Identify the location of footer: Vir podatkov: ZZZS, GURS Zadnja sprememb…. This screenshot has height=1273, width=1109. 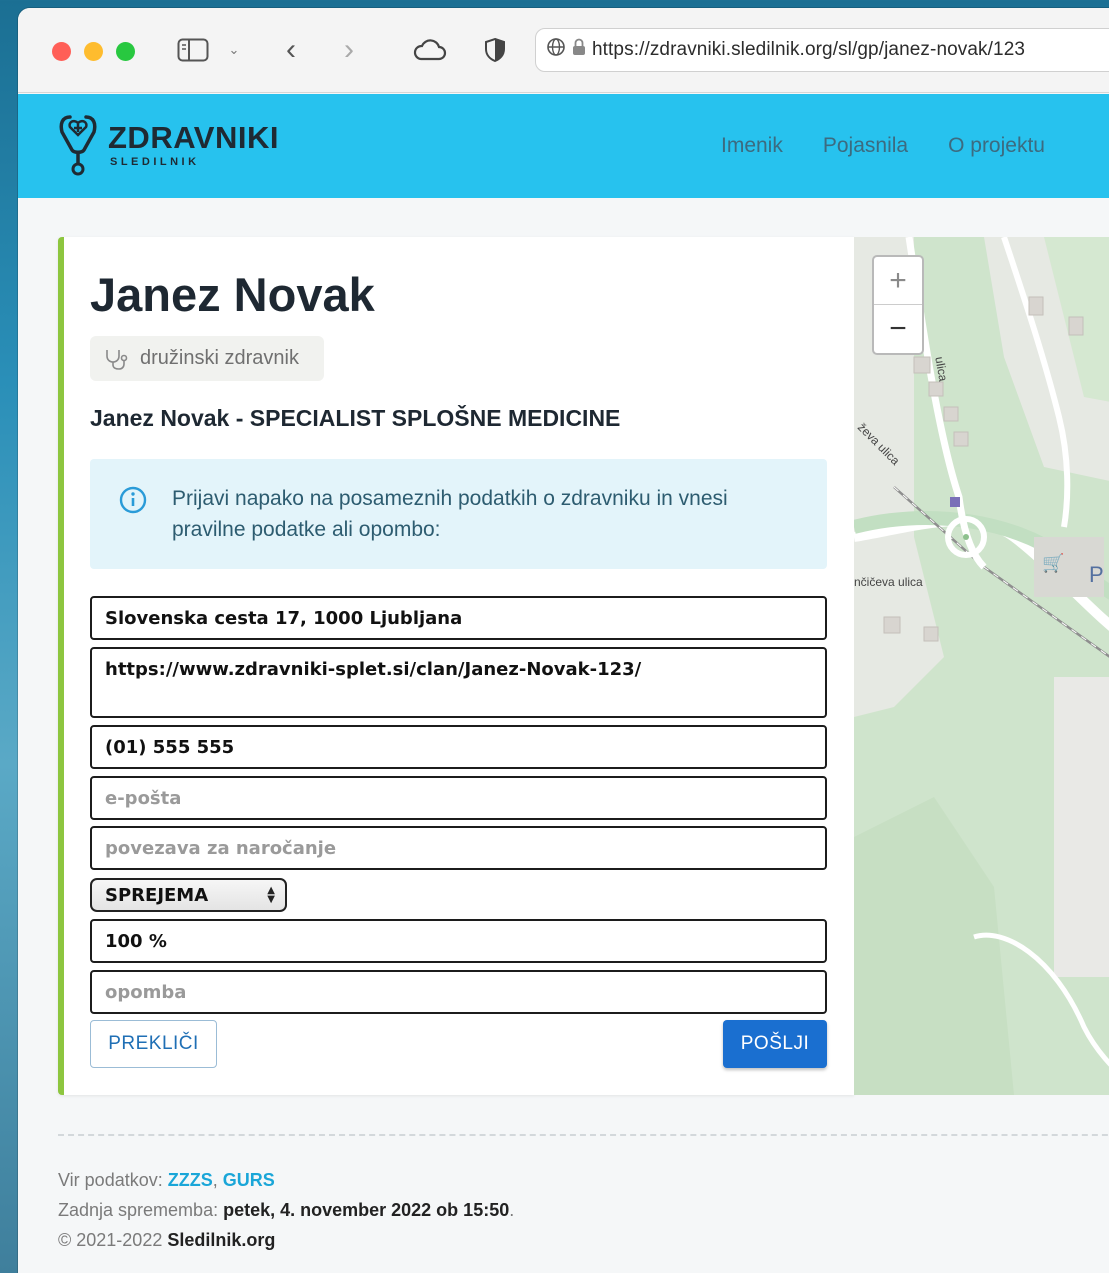
(286, 1210).